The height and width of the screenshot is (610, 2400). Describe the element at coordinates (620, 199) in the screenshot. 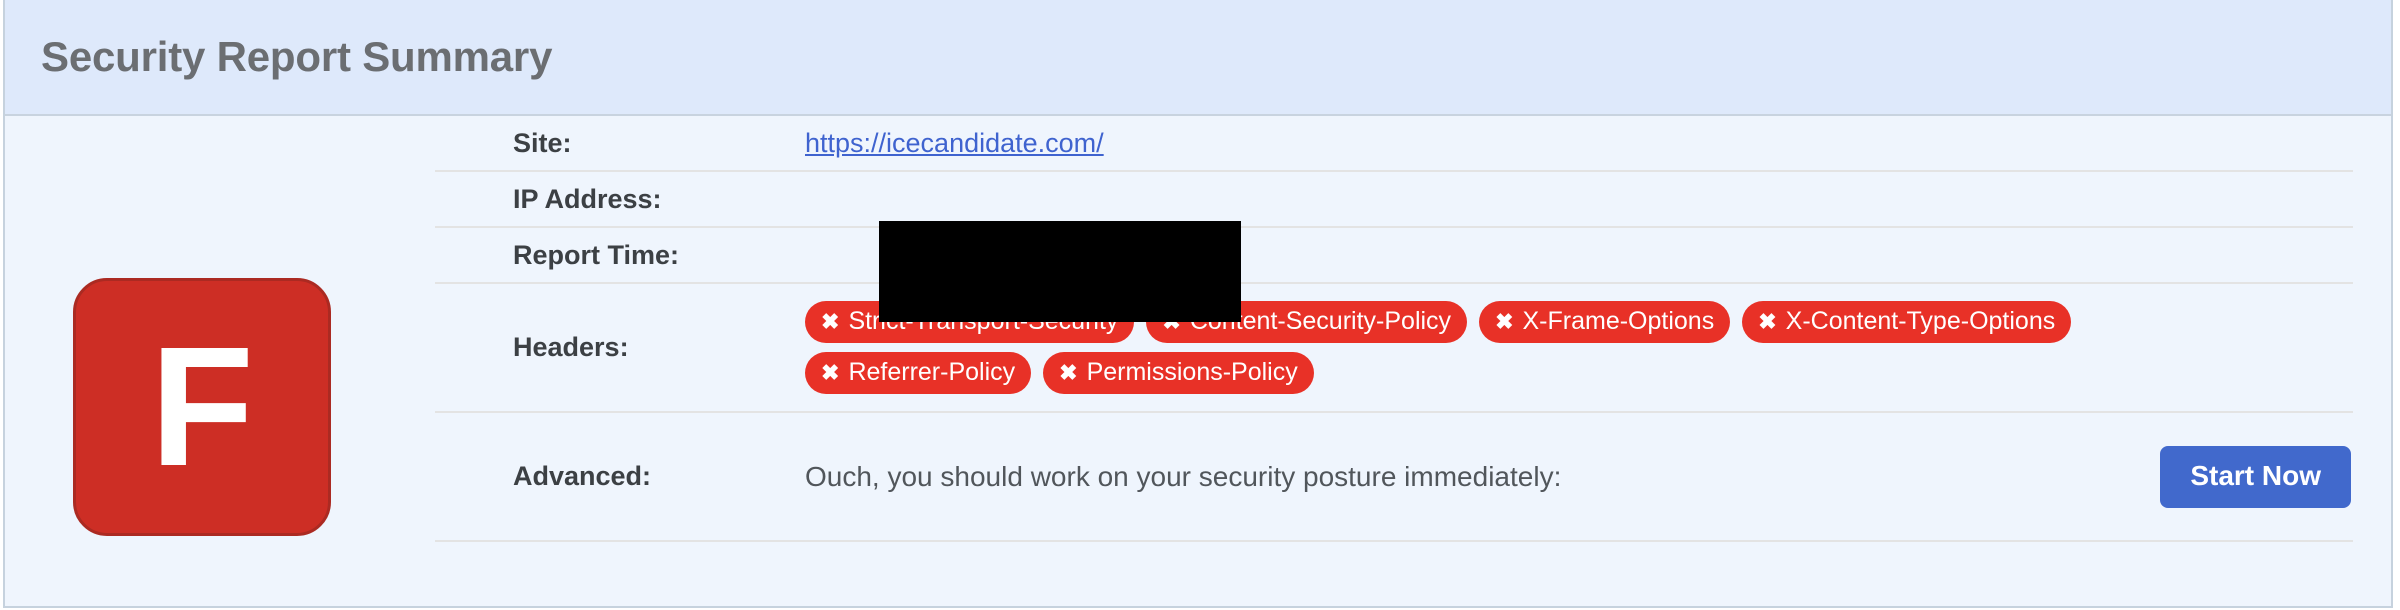

I see `ip-address-label: IP Address:` at that location.